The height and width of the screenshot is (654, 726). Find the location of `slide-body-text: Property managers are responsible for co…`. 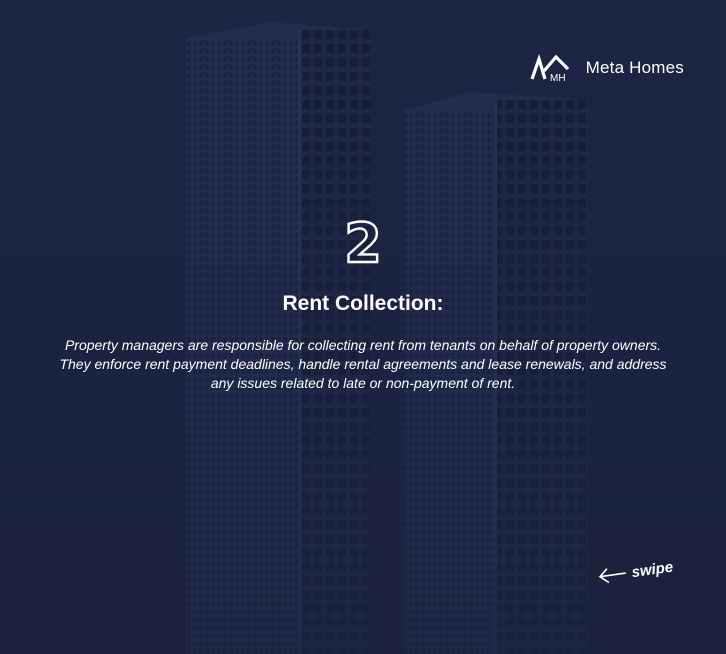

slide-body-text: Property managers are responsible for co… is located at coordinates (363, 364).